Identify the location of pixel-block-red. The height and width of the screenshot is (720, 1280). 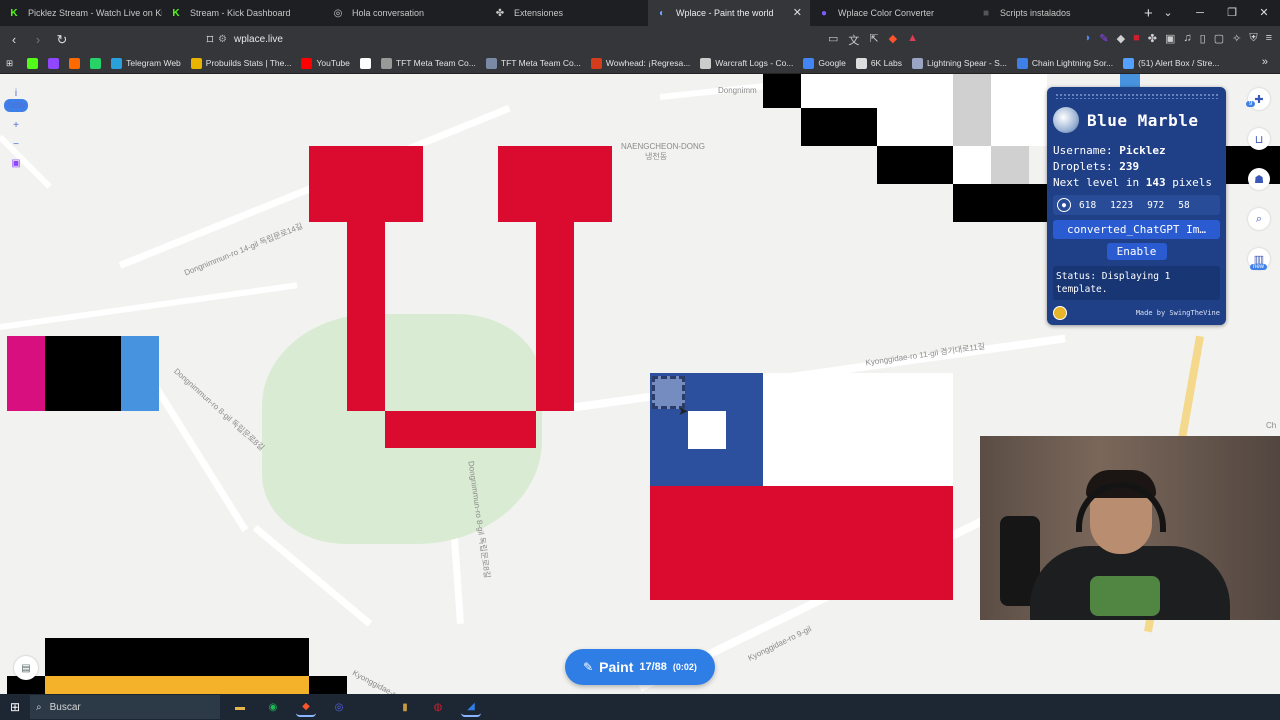
(801, 543).